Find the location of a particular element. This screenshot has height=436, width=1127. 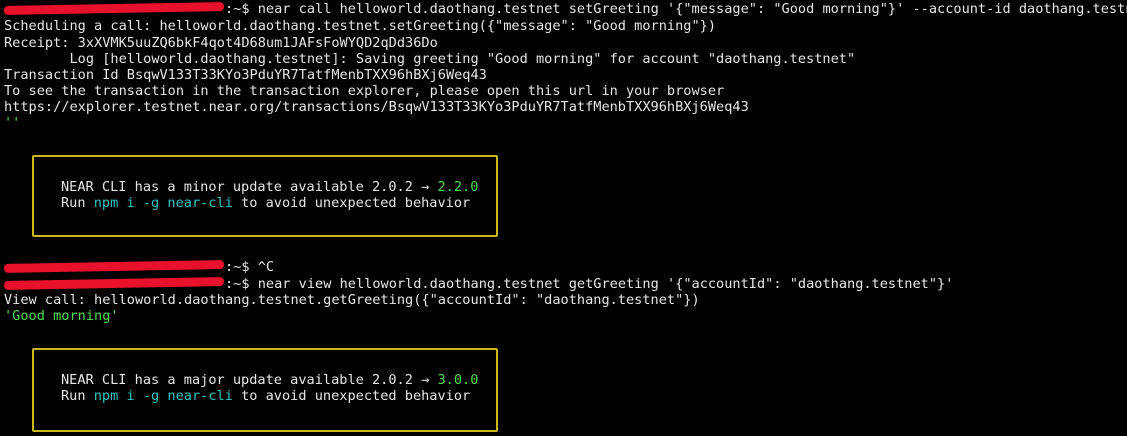

output-line: 'Good morning' is located at coordinates (61, 316).